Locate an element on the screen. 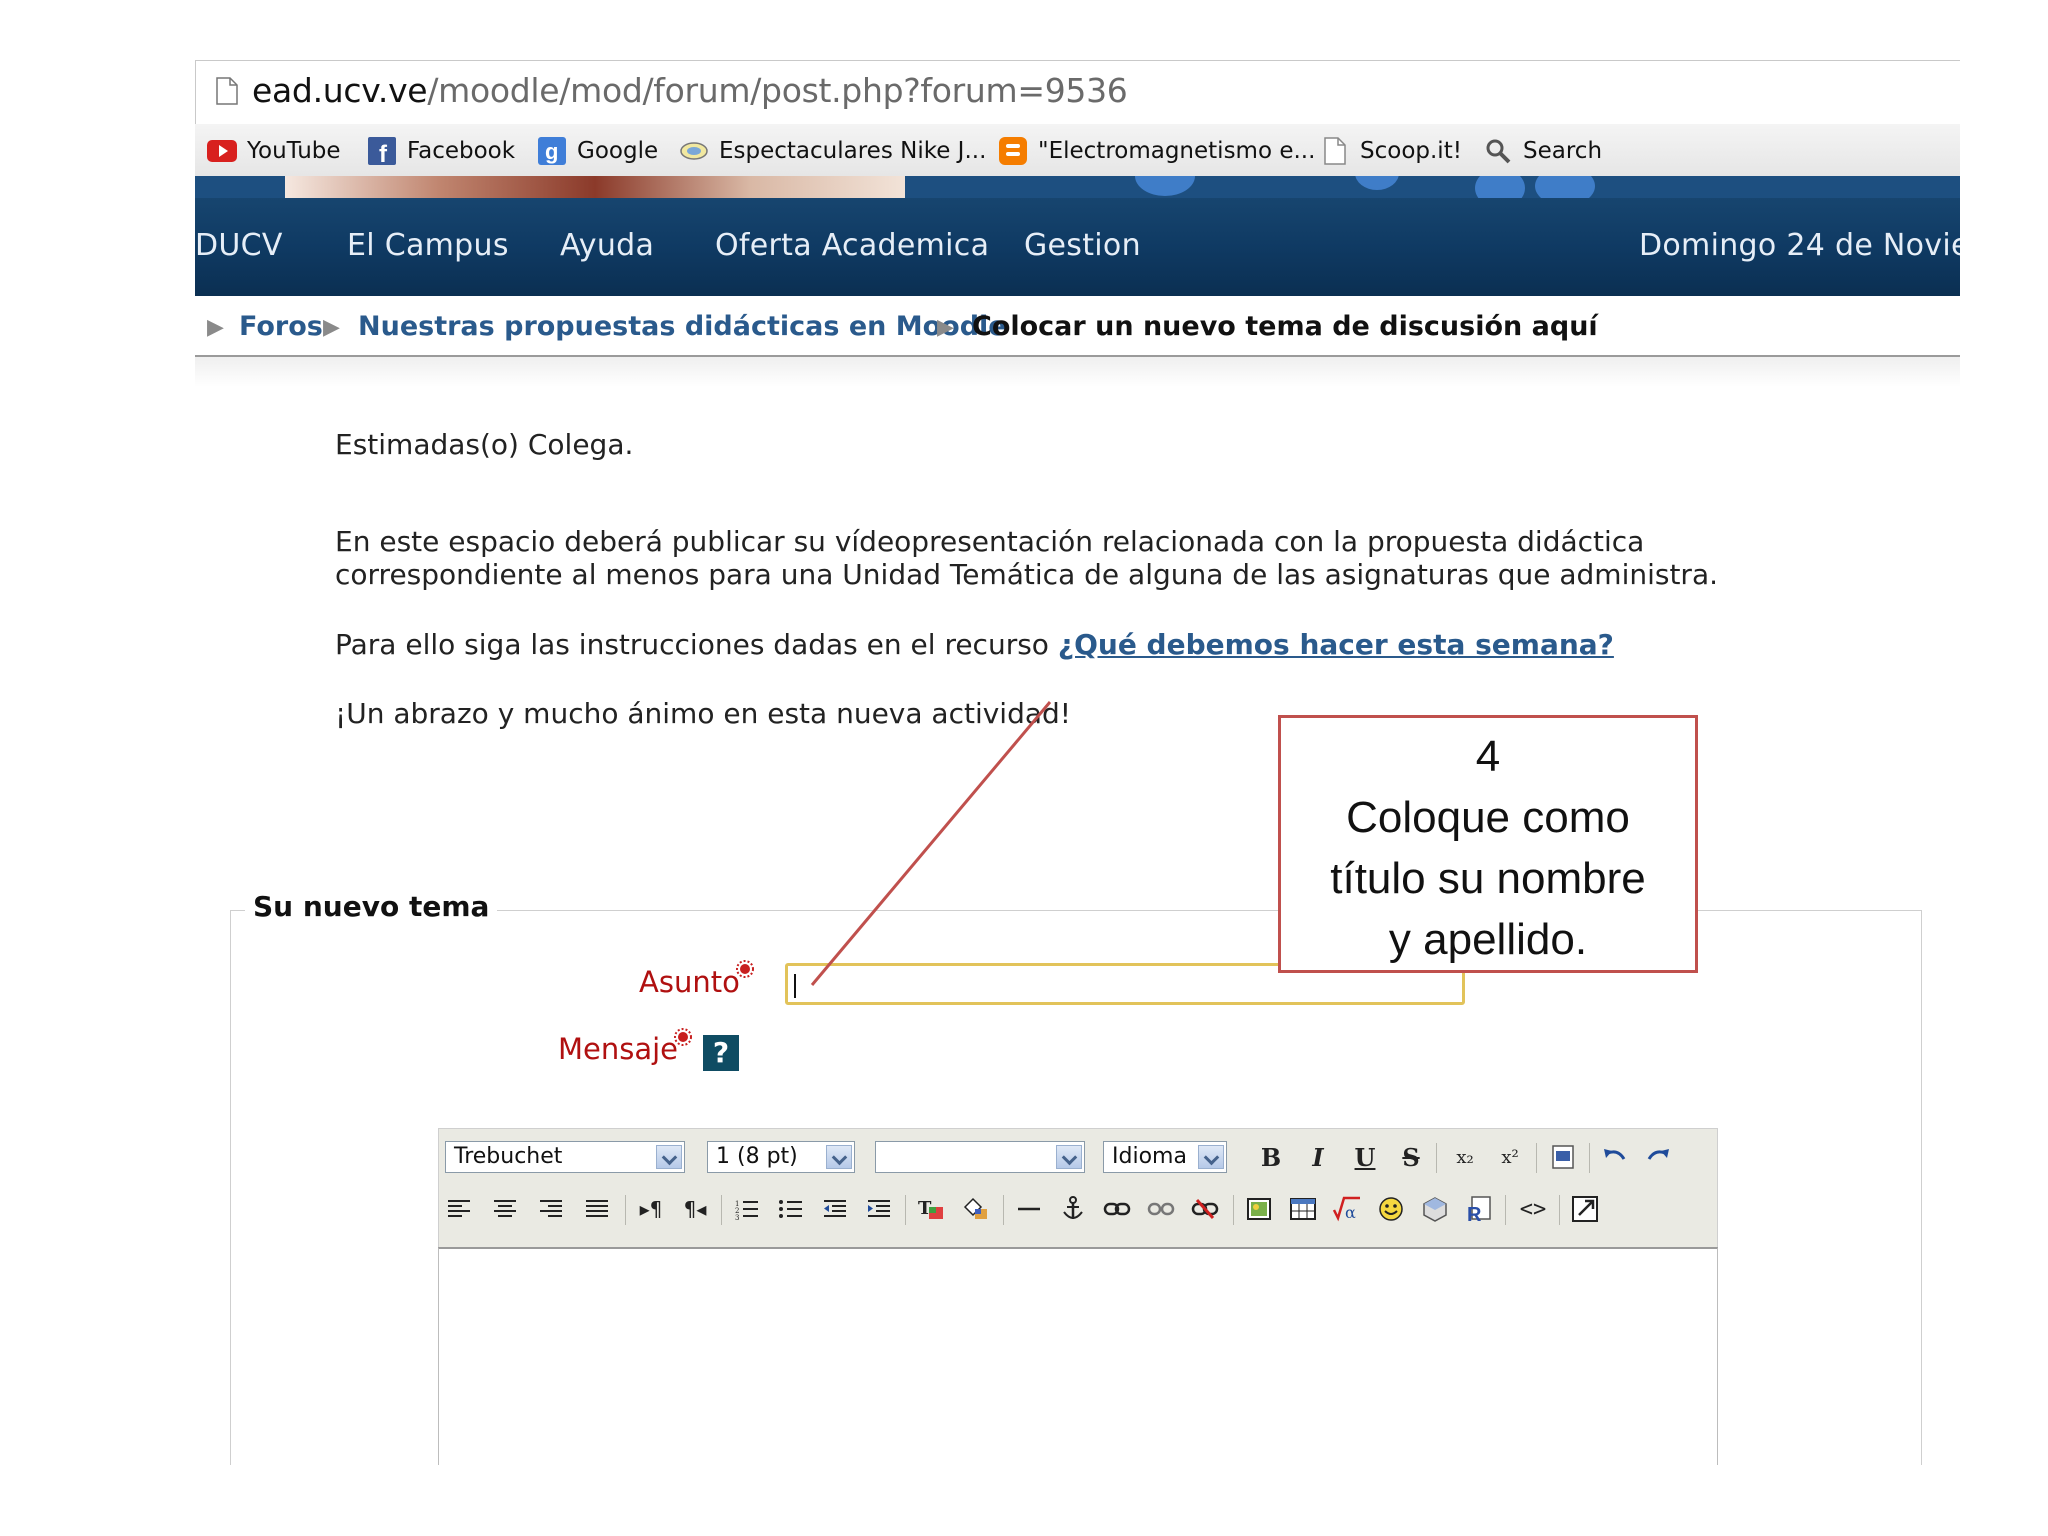  required-icon is located at coordinates (683, 1037).